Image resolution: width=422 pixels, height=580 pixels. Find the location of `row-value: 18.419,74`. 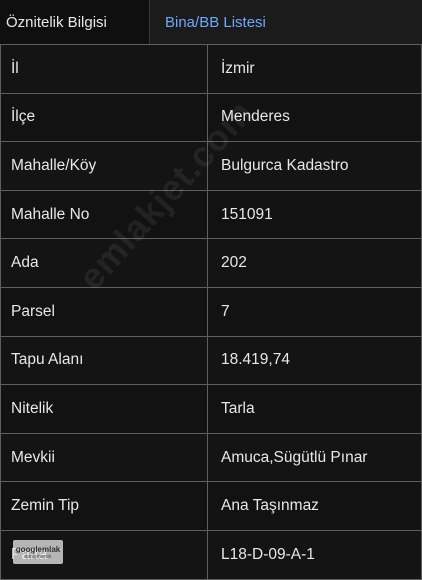

row-value: 18.419,74 is located at coordinates (314, 360).